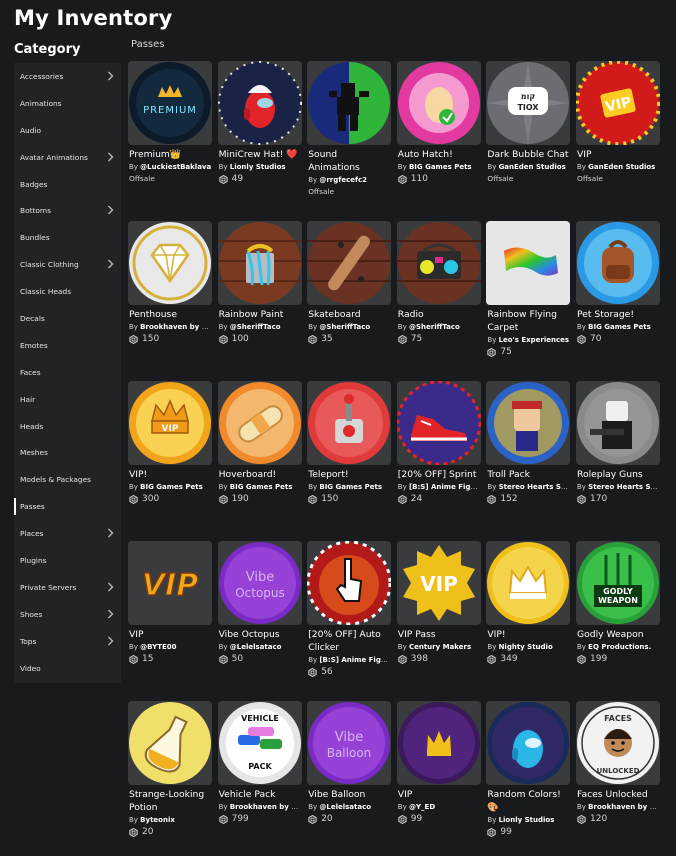  I want to click on item-card: VIP VIP! By BIG Games Pets 300, so click(170, 458).